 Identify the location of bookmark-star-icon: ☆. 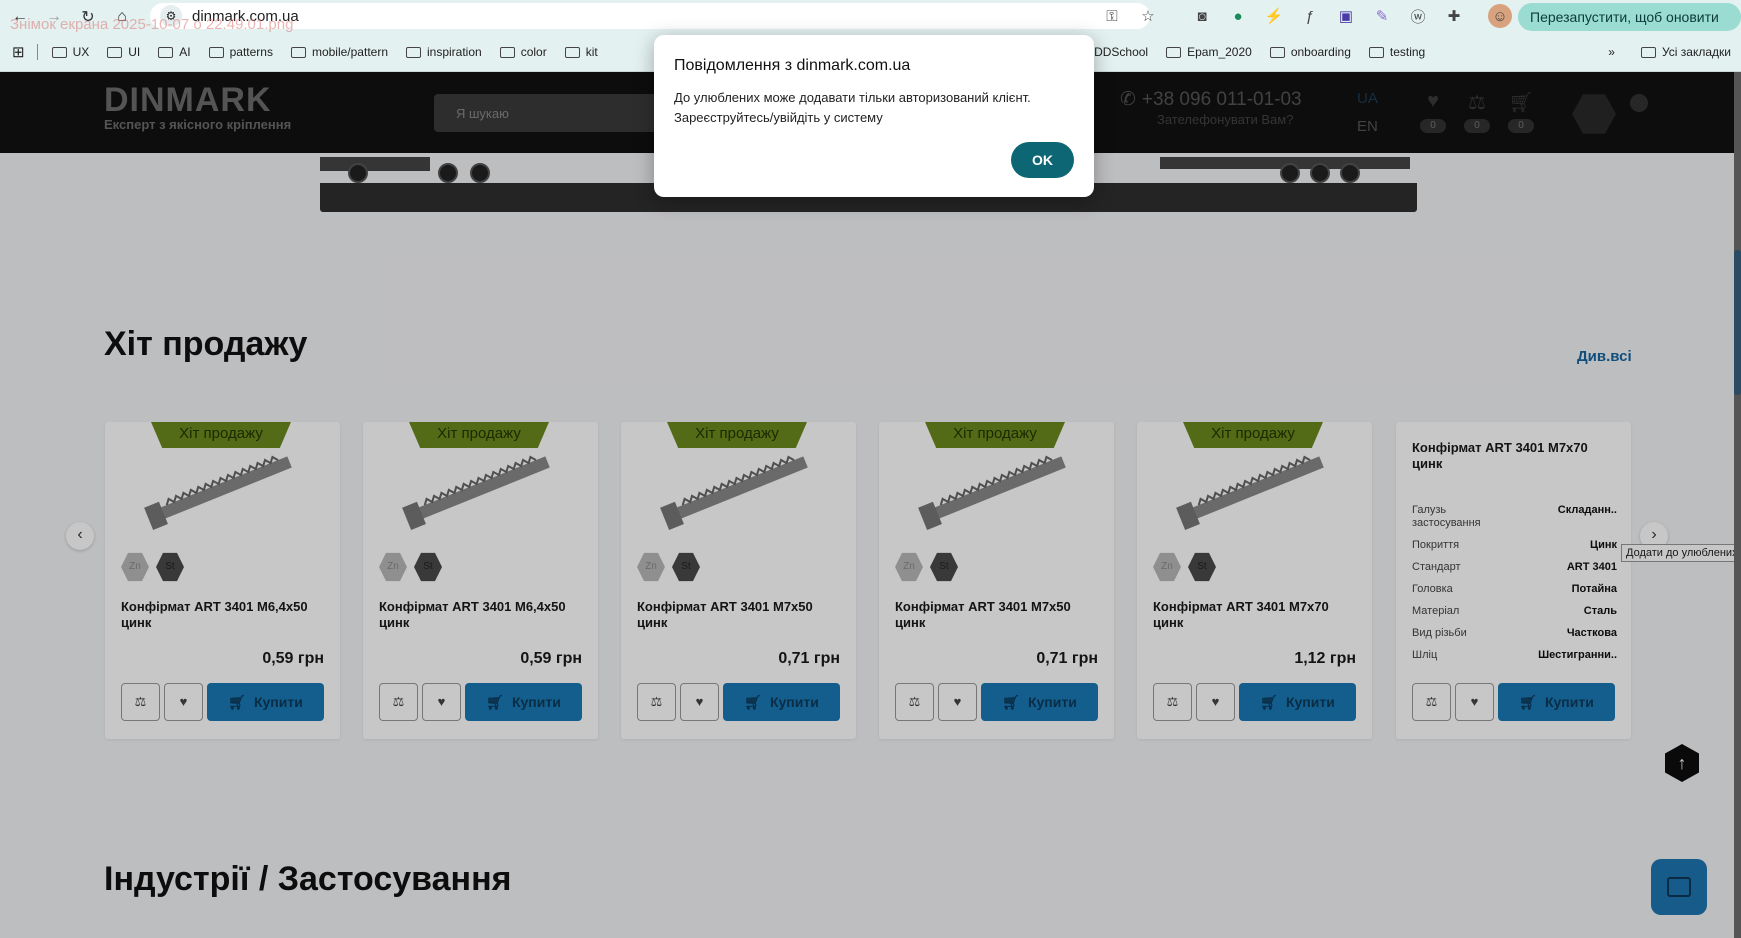
(1148, 16).